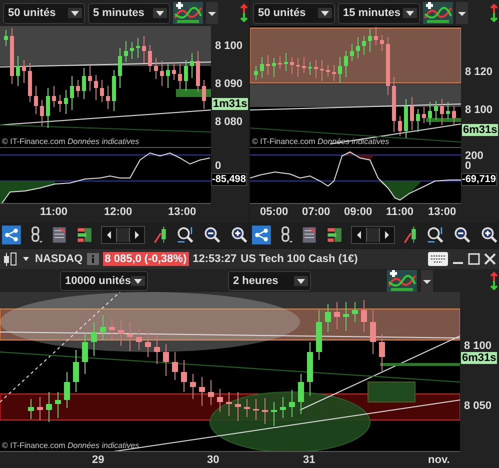 Image resolution: width=499 pixels, height=468 pixels. I want to click on time-tick: 11:00, so click(400, 212).